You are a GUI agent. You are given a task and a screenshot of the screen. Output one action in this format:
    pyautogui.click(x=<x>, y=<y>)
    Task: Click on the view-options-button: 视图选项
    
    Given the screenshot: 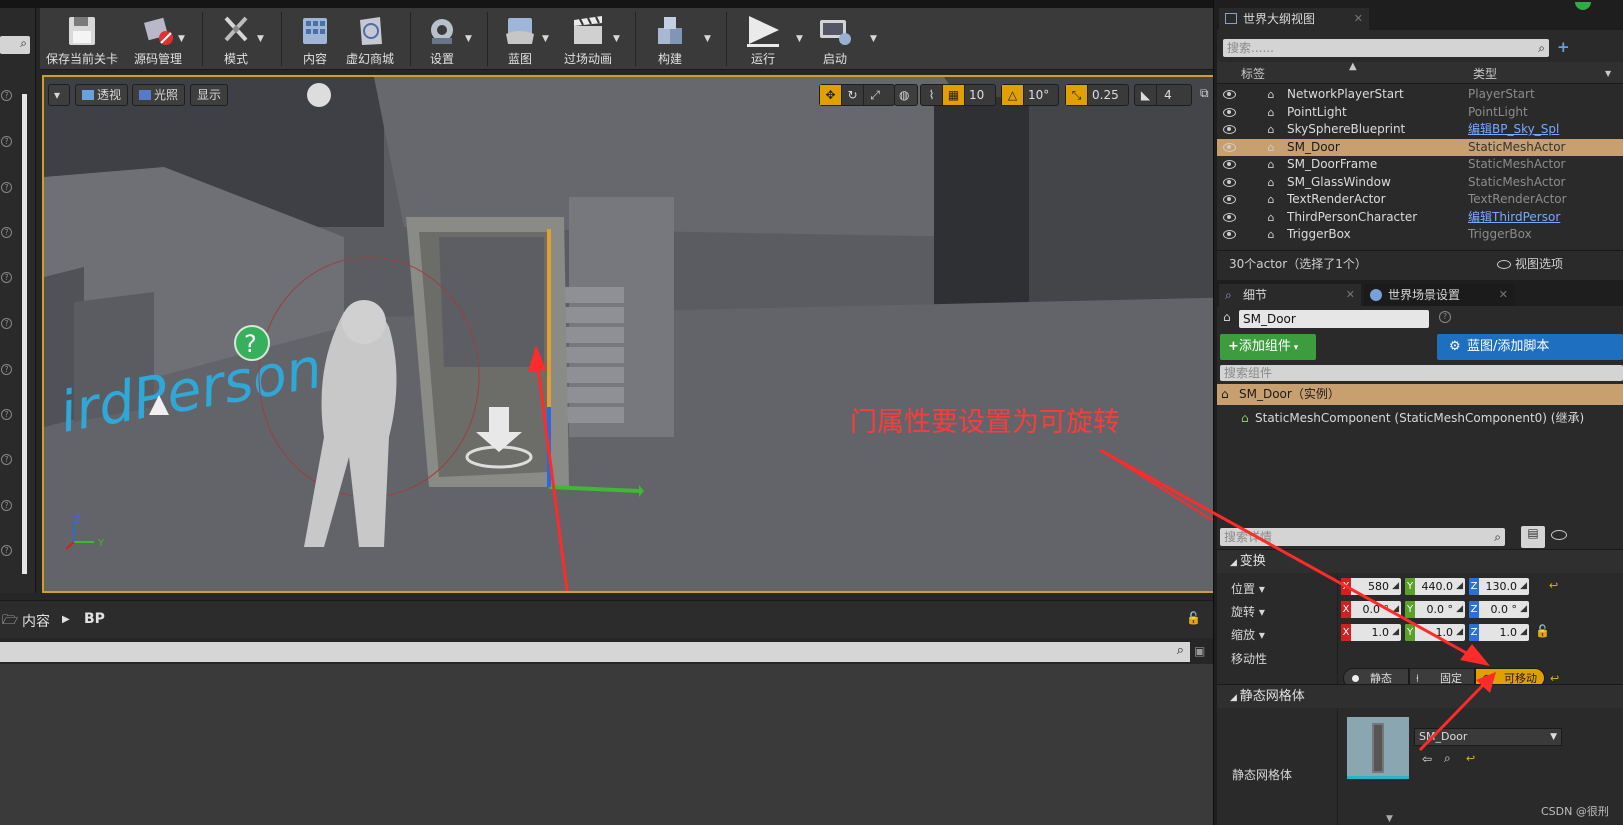 What is the action you would take?
    pyautogui.click(x=1539, y=264)
    